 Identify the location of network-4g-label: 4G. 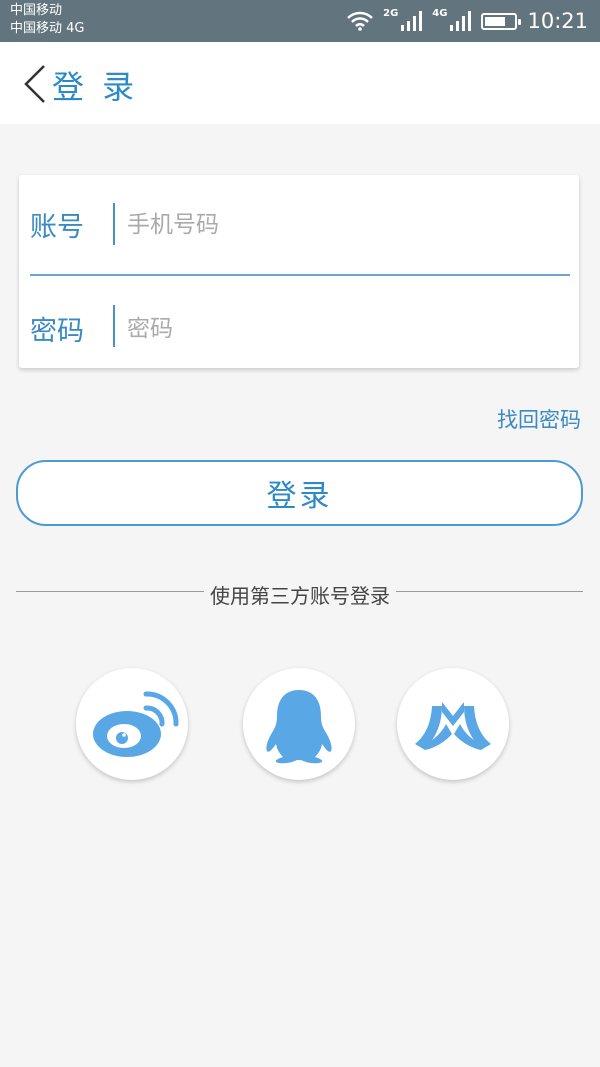
(440, 13).